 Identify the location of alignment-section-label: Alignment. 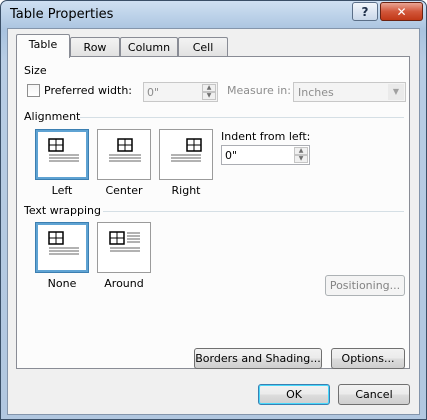
(52, 116).